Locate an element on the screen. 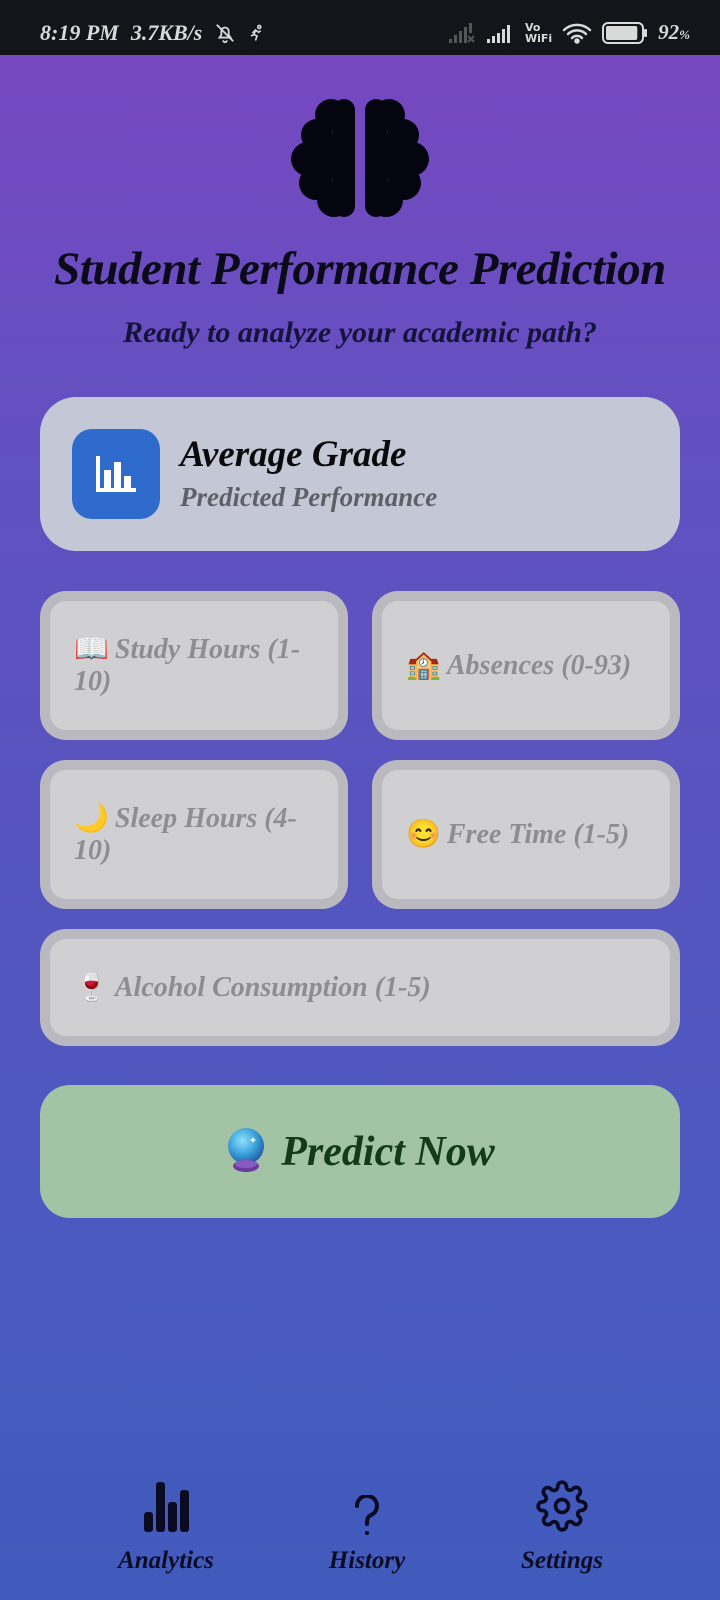 This screenshot has width=720, height=1600. nav-history: History is located at coordinates (367, 1527).